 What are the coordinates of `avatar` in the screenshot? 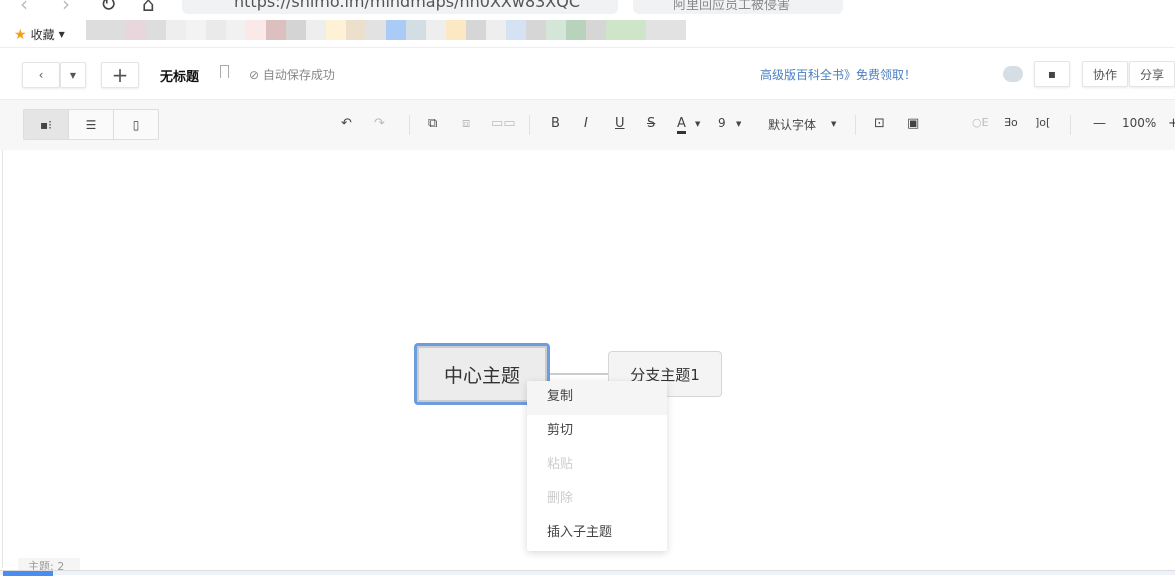 It's located at (1013, 74).